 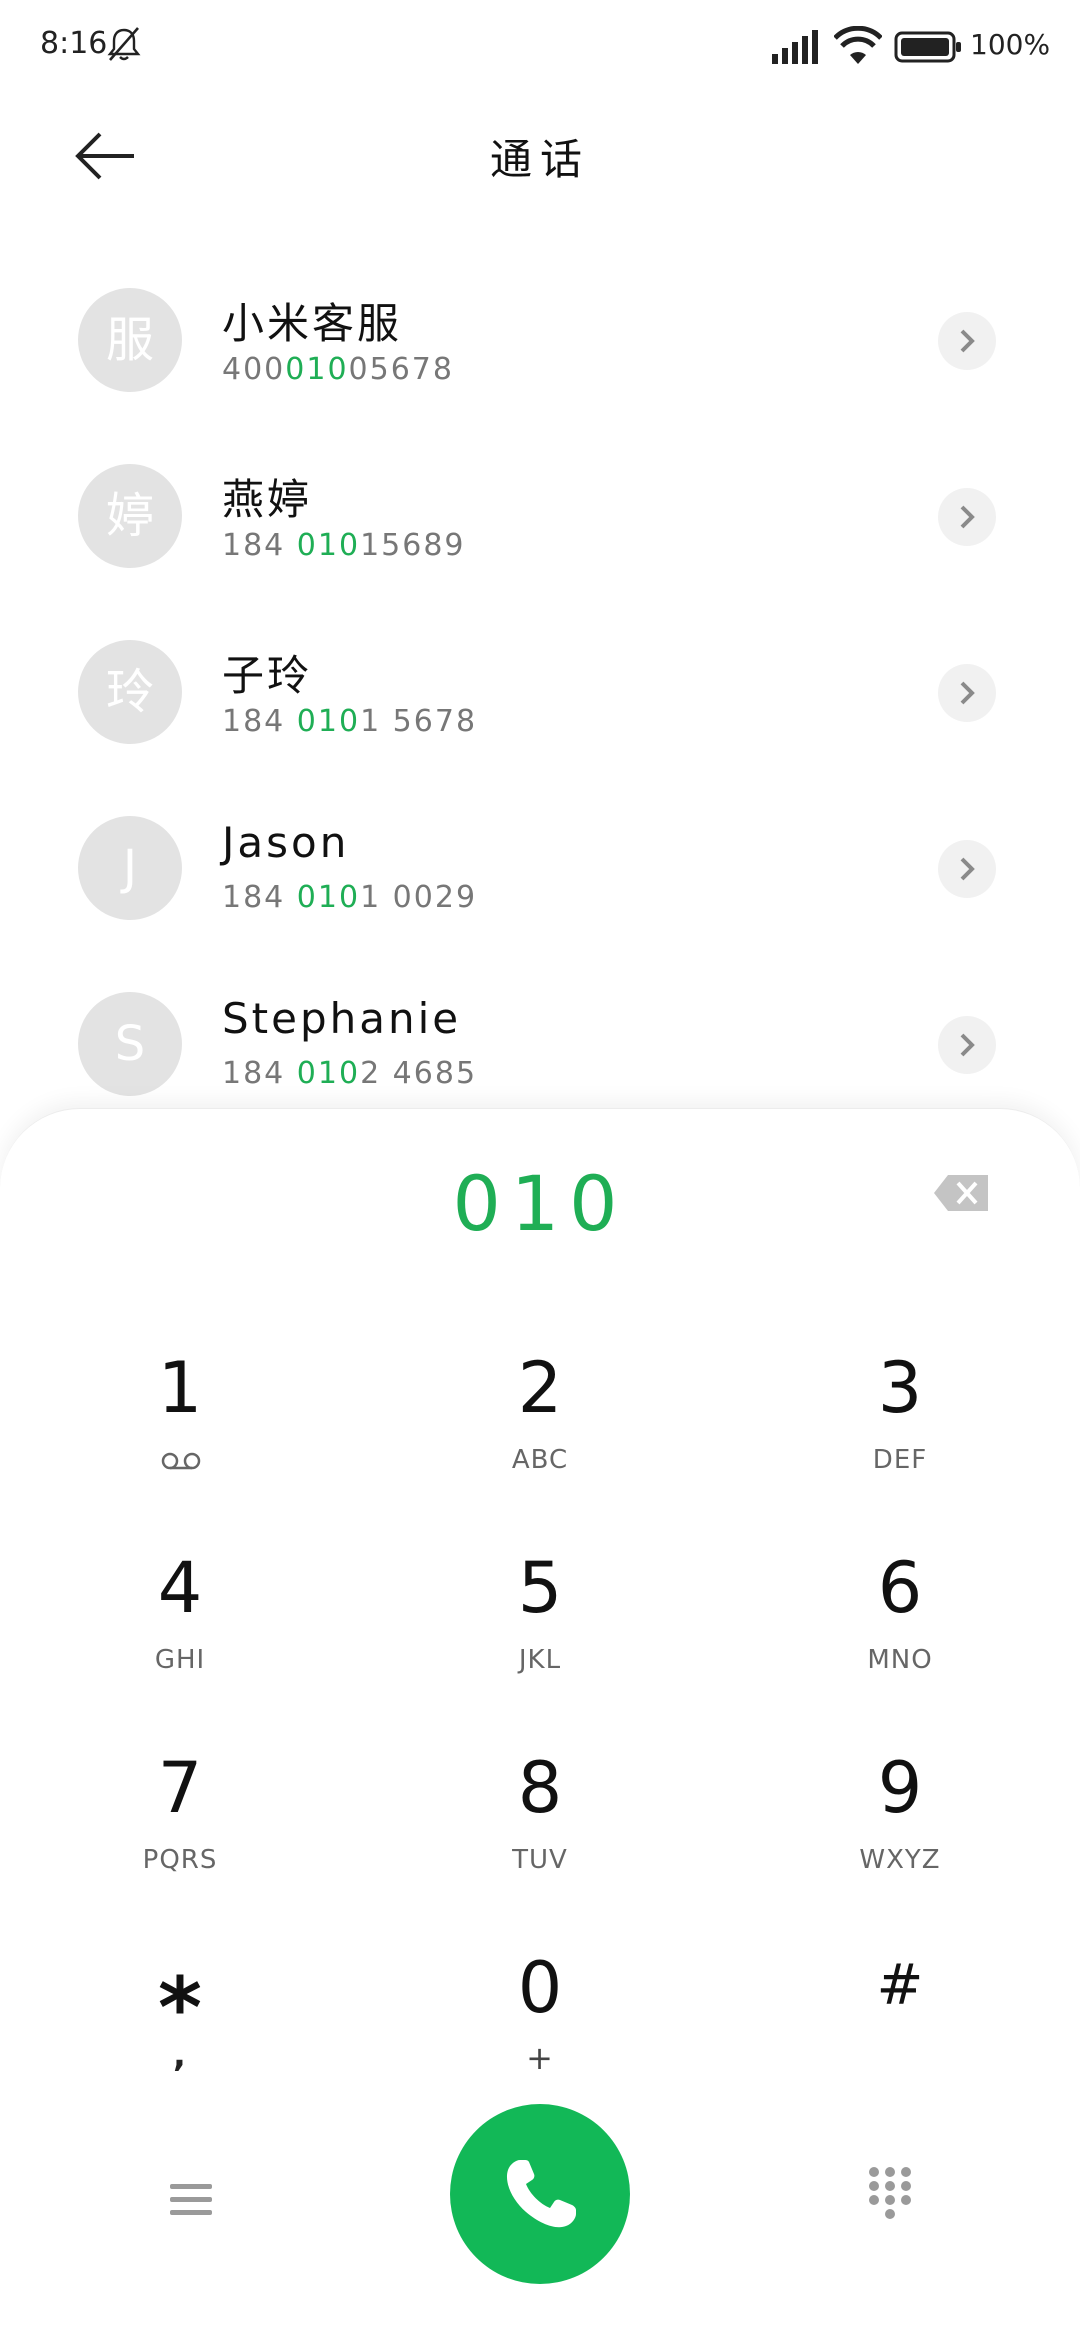 I want to click on key-8: 8 TUV, so click(x=540, y=1819).